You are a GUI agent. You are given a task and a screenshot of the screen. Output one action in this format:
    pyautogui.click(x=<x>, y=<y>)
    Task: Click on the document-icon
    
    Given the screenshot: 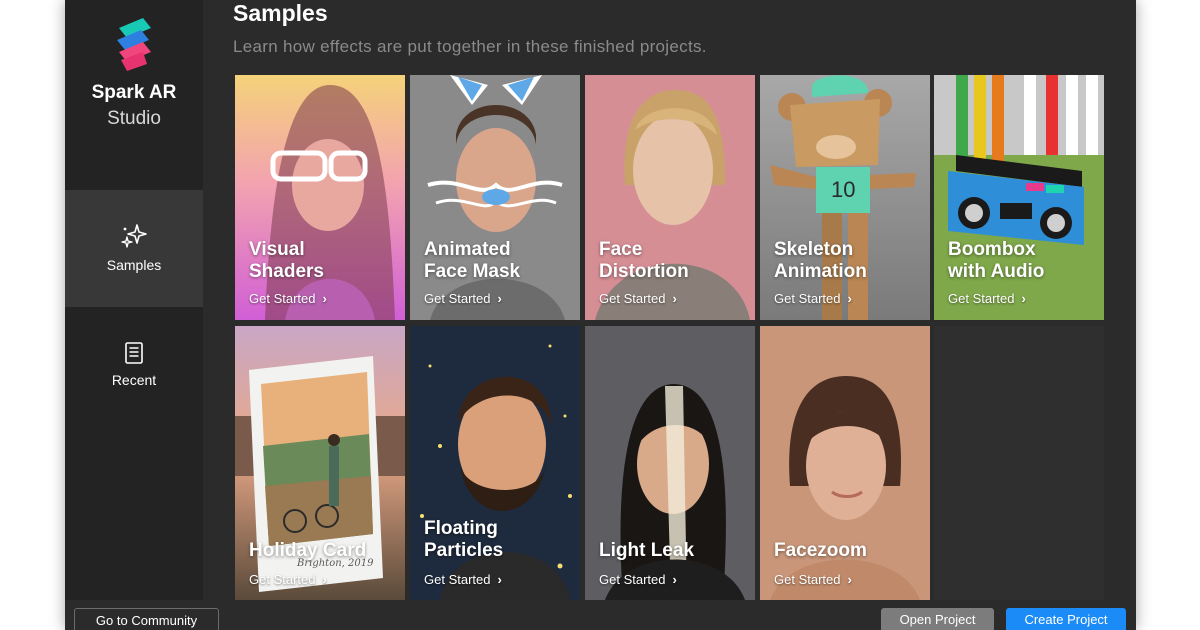 What is the action you would take?
    pyautogui.click(x=134, y=353)
    